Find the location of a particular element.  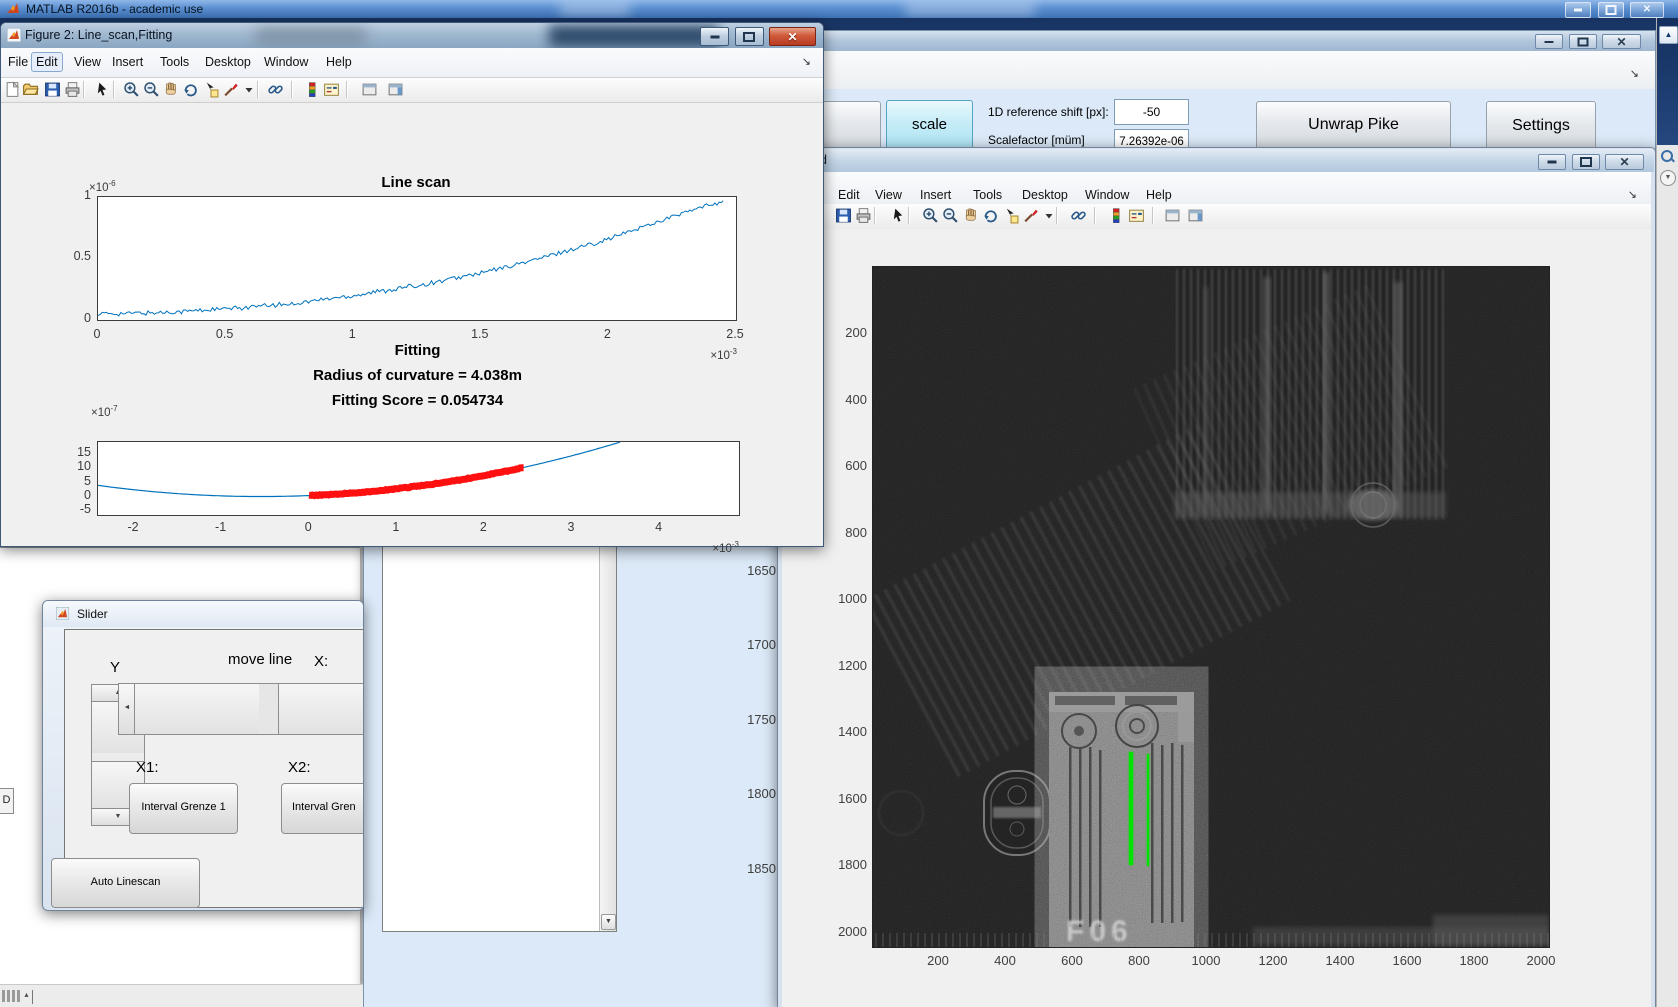

interval-grenze-2-button: Interval Gren is located at coordinates (322, 808).